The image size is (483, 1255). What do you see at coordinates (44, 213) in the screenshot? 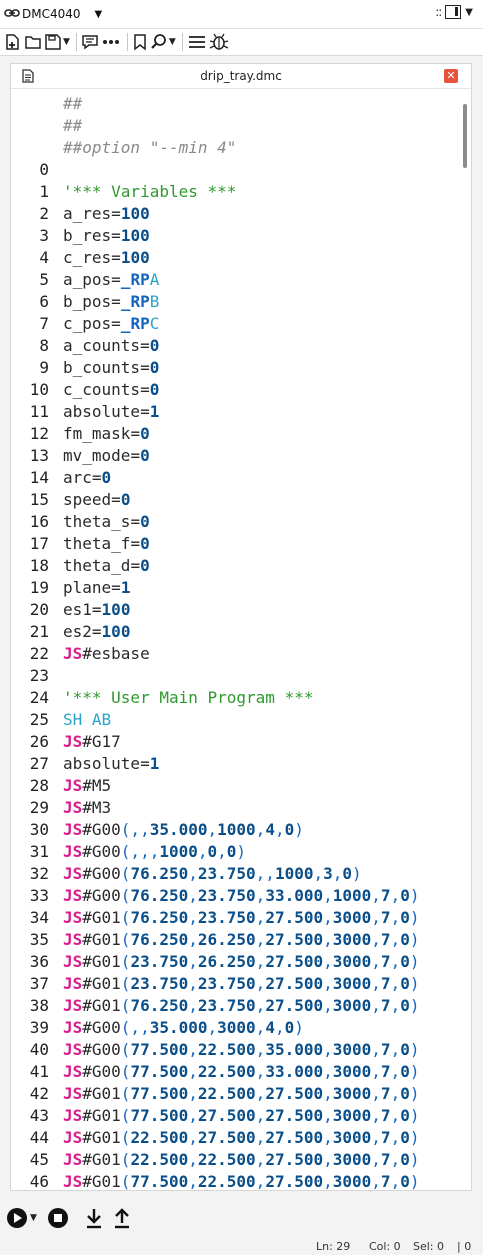
I see `line-number: 2` at bounding box center [44, 213].